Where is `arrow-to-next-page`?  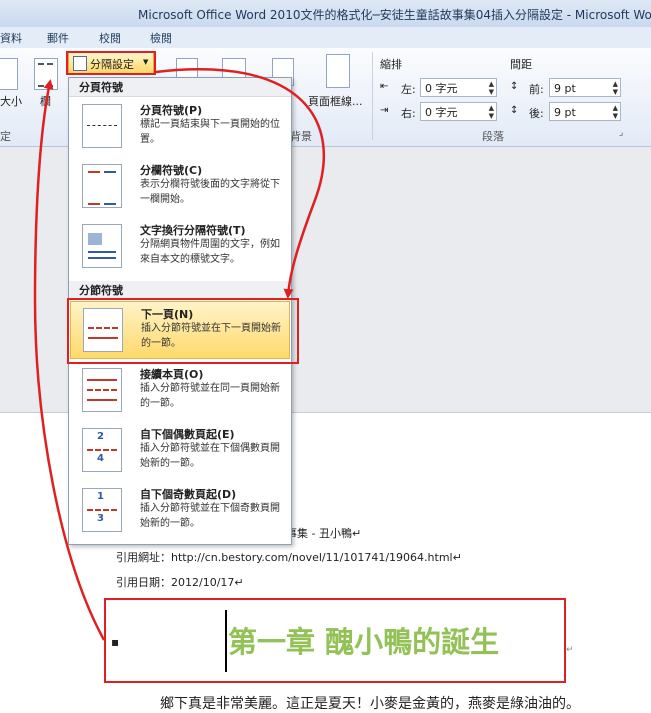
arrow-to-next-page is located at coordinates (240, 183).